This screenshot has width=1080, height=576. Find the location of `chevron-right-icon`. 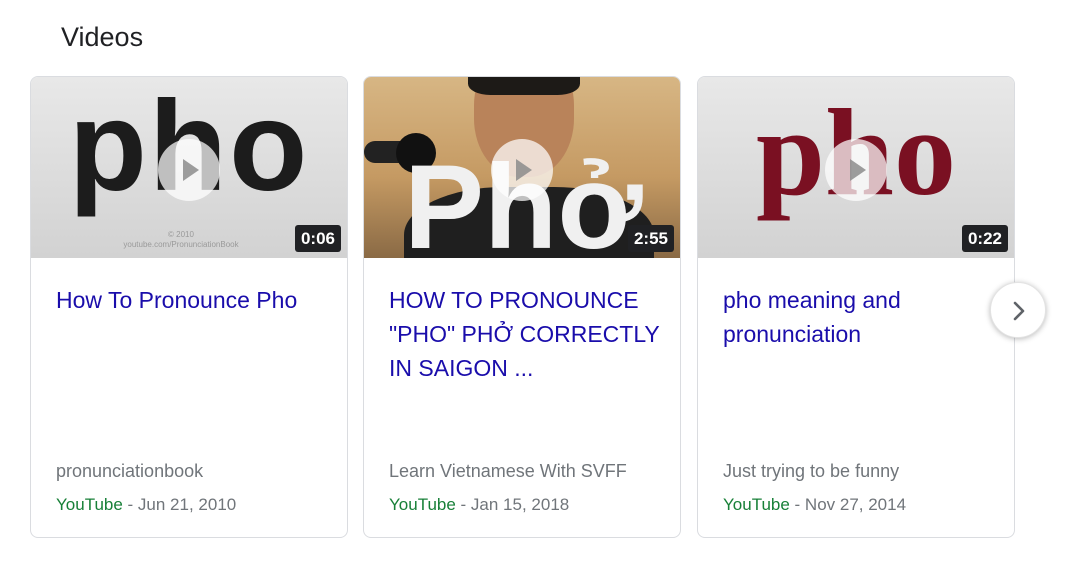

chevron-right-icon is located at coordinates (1019, 311).